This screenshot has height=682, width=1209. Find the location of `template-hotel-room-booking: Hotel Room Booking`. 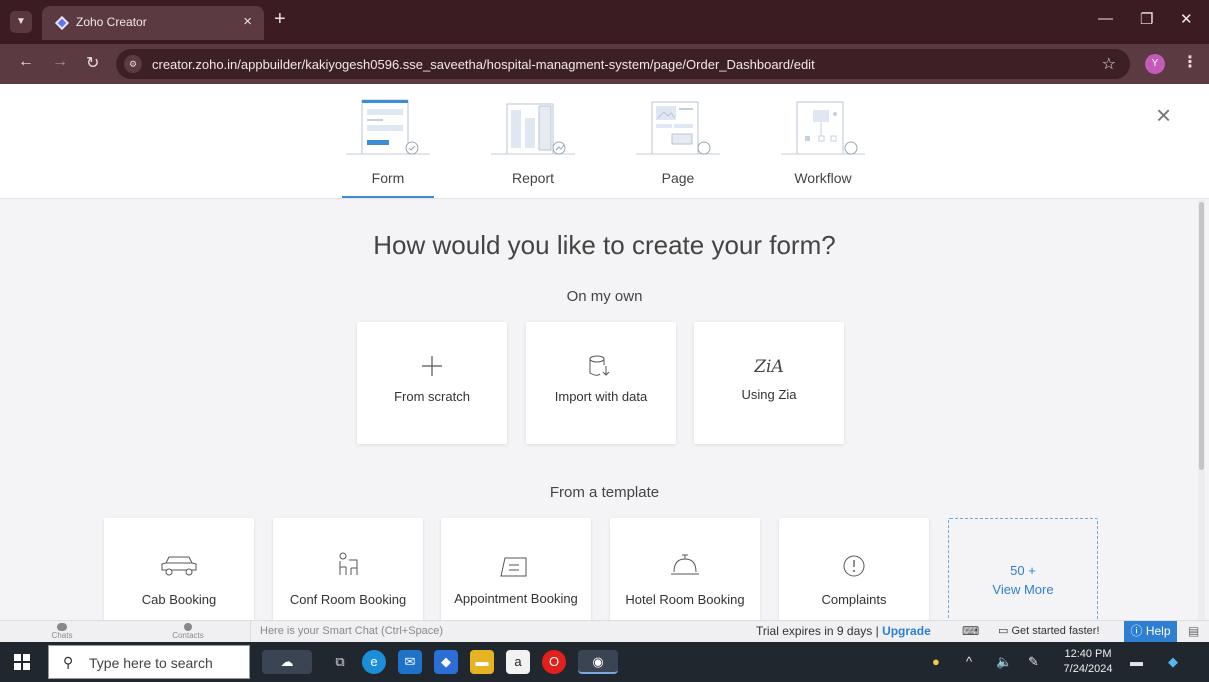

template-hotel-room-booking: Hotel Room Booking is located at coordinates (685, 569).